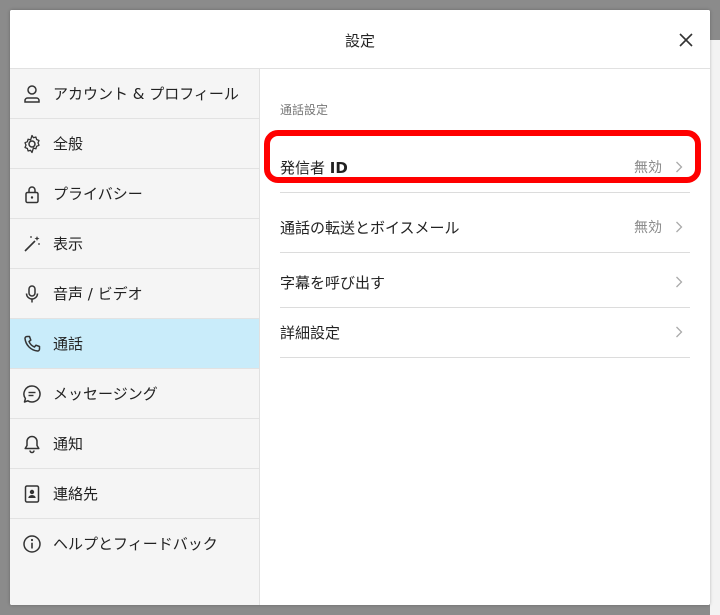 The width and height of the screenshot is (720, 615). What do you see at coordinates (457, 167) in the screenshot?
I see `row-label: 発信者 ID` at bounding box center [457, 167].